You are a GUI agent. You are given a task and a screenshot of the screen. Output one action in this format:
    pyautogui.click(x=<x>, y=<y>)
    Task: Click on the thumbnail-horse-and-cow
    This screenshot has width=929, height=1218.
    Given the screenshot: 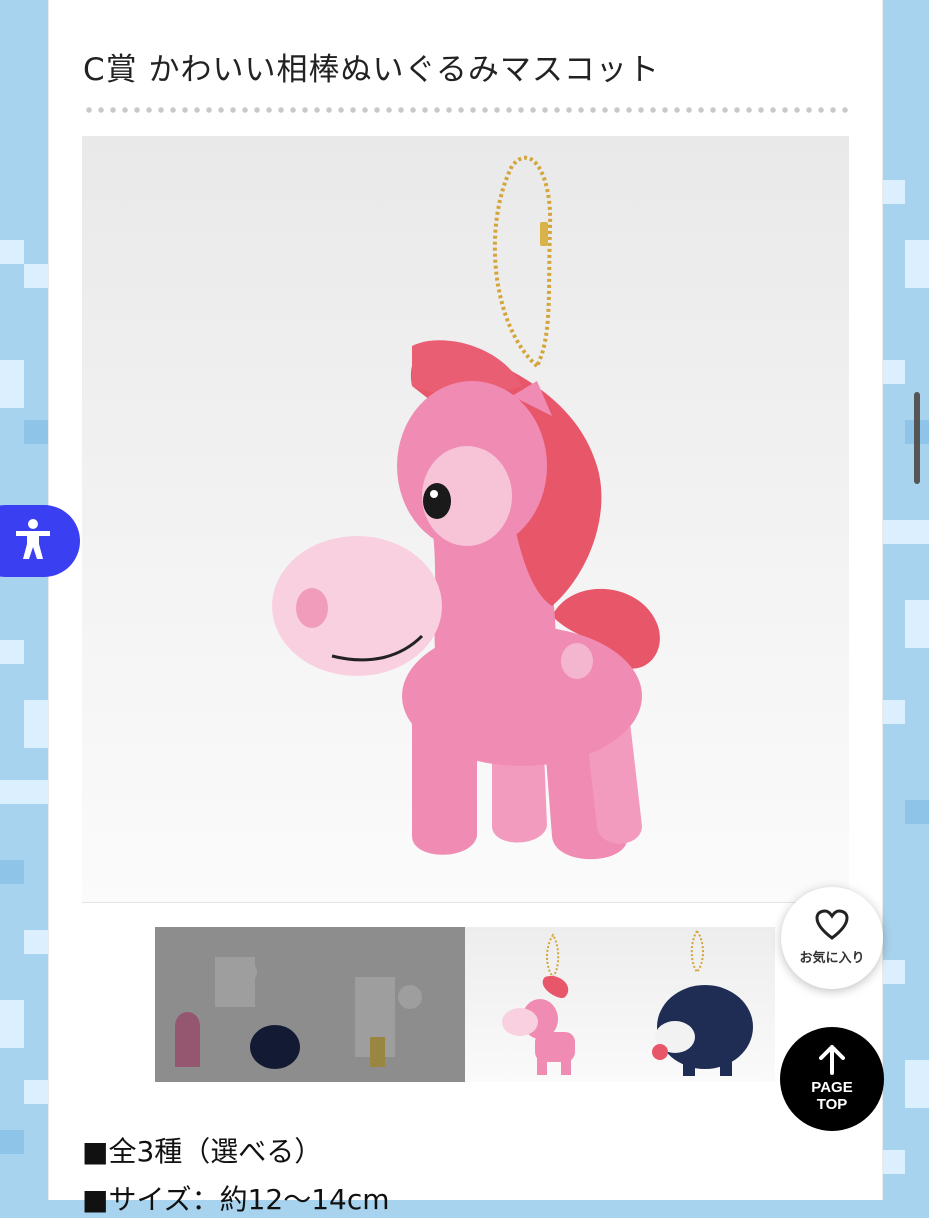 What is the action you would take?
    pyautogui.click(x=620, y=1004)
    